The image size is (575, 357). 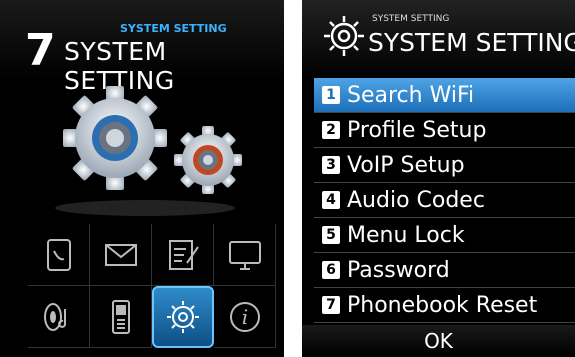 What do you see at coordinates (417, 130) in the screenshot?
I see `menu-item-label: Profile Setup` at bounding box center [417, 130].